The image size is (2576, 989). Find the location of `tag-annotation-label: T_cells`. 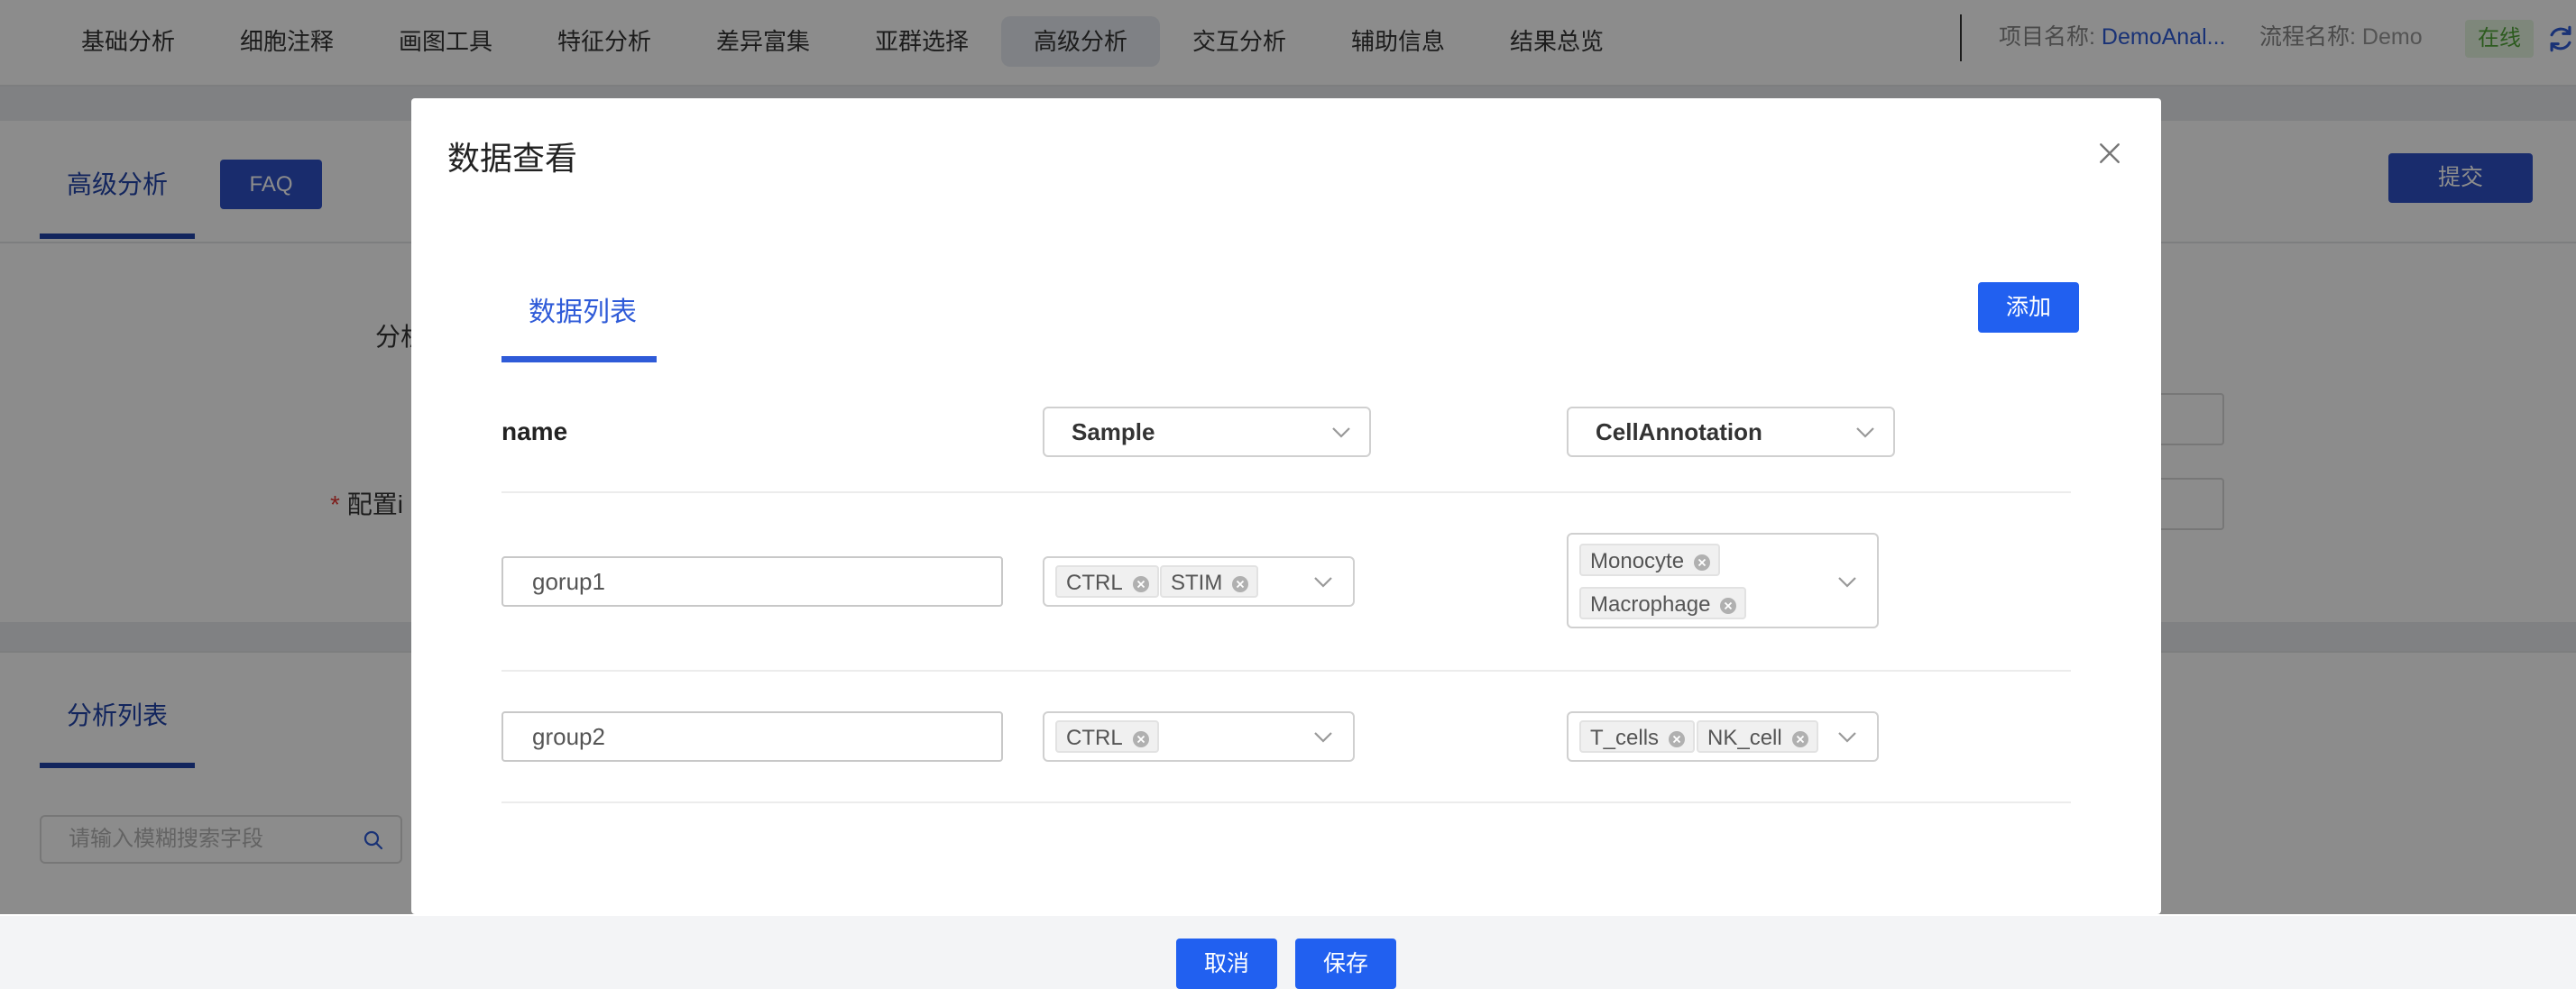

tag-annotation-label: T_cells is located at coordinates (1625, 738).